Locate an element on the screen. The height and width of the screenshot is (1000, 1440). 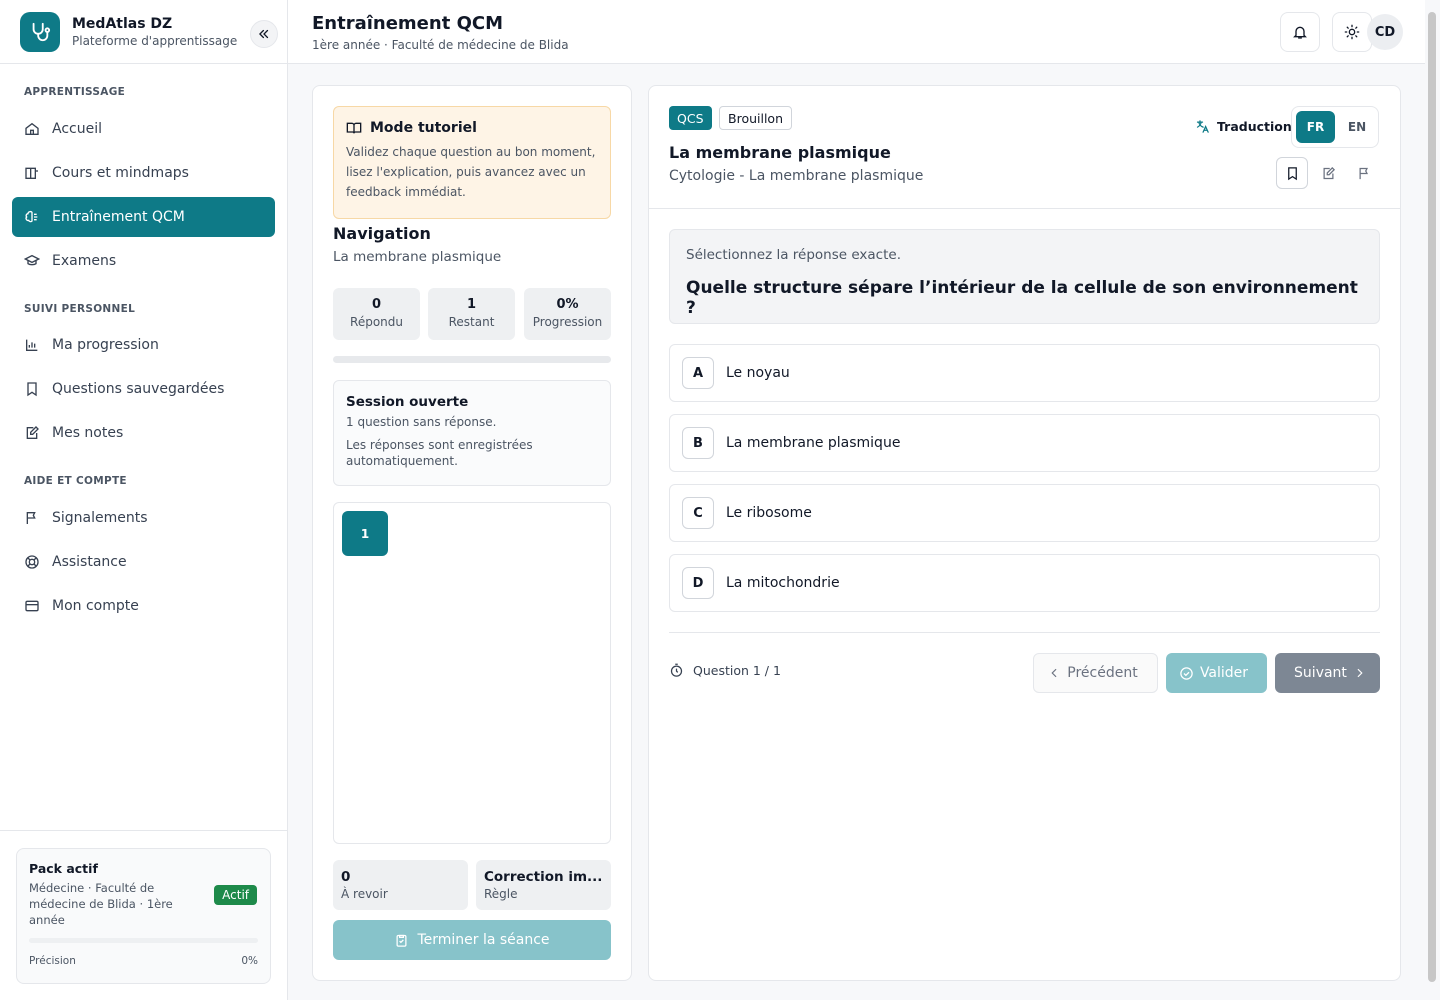
collapse-sidebar-button is located at coordinates (264, 34).